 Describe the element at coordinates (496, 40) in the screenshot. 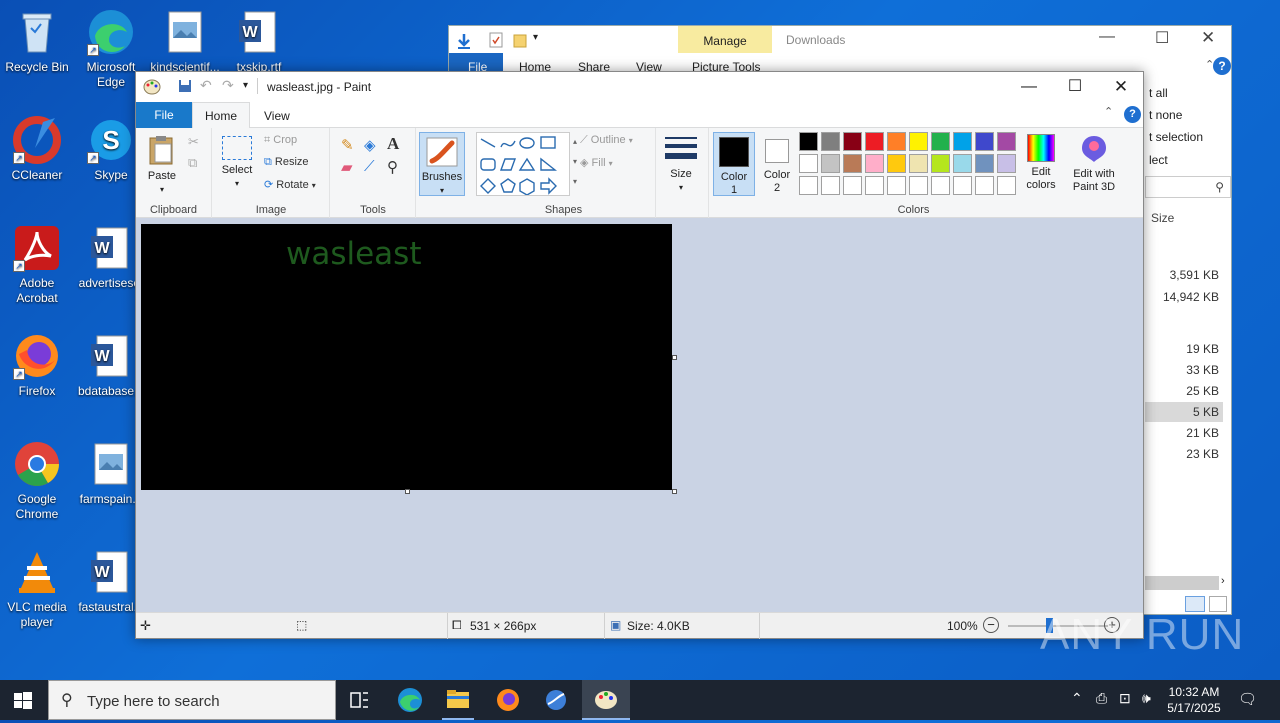

I see `properties-icon` at that location.